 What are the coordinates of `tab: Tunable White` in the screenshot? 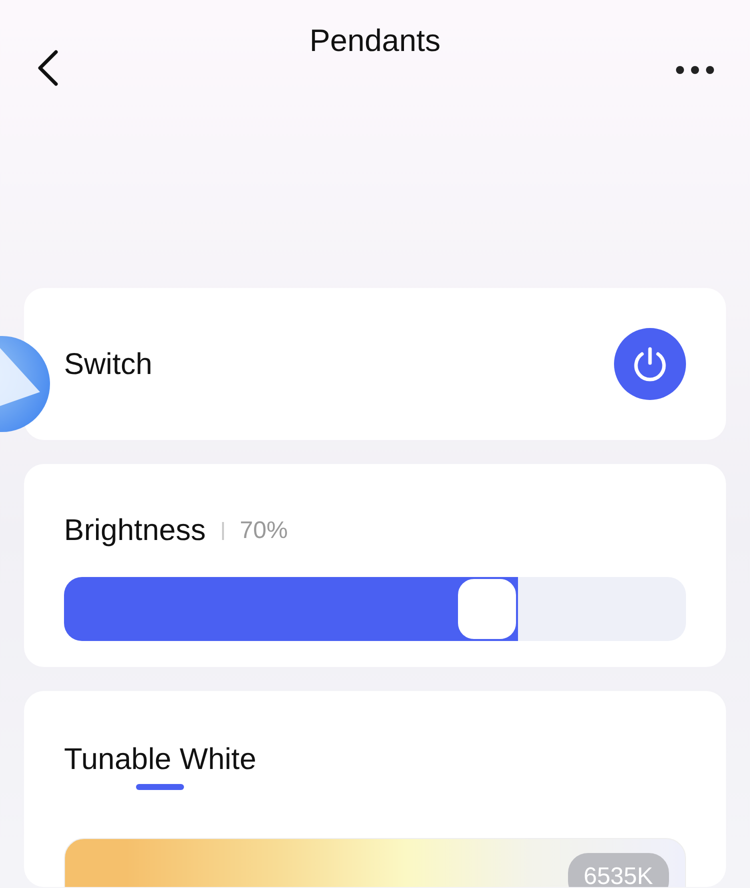 It's located at (160, 763).